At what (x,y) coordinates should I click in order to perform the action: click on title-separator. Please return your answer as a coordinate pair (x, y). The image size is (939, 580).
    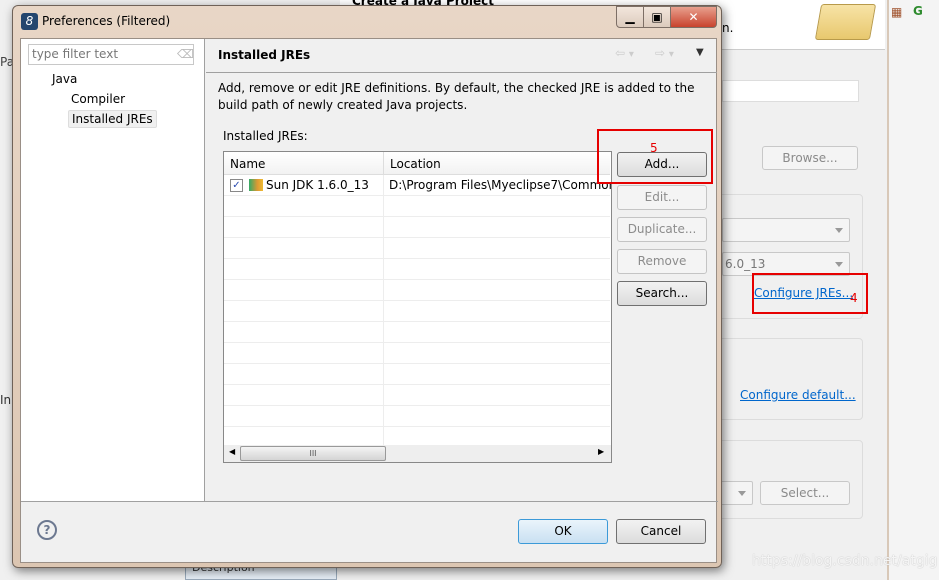
    Looking at the image, I should click on (461, 72).